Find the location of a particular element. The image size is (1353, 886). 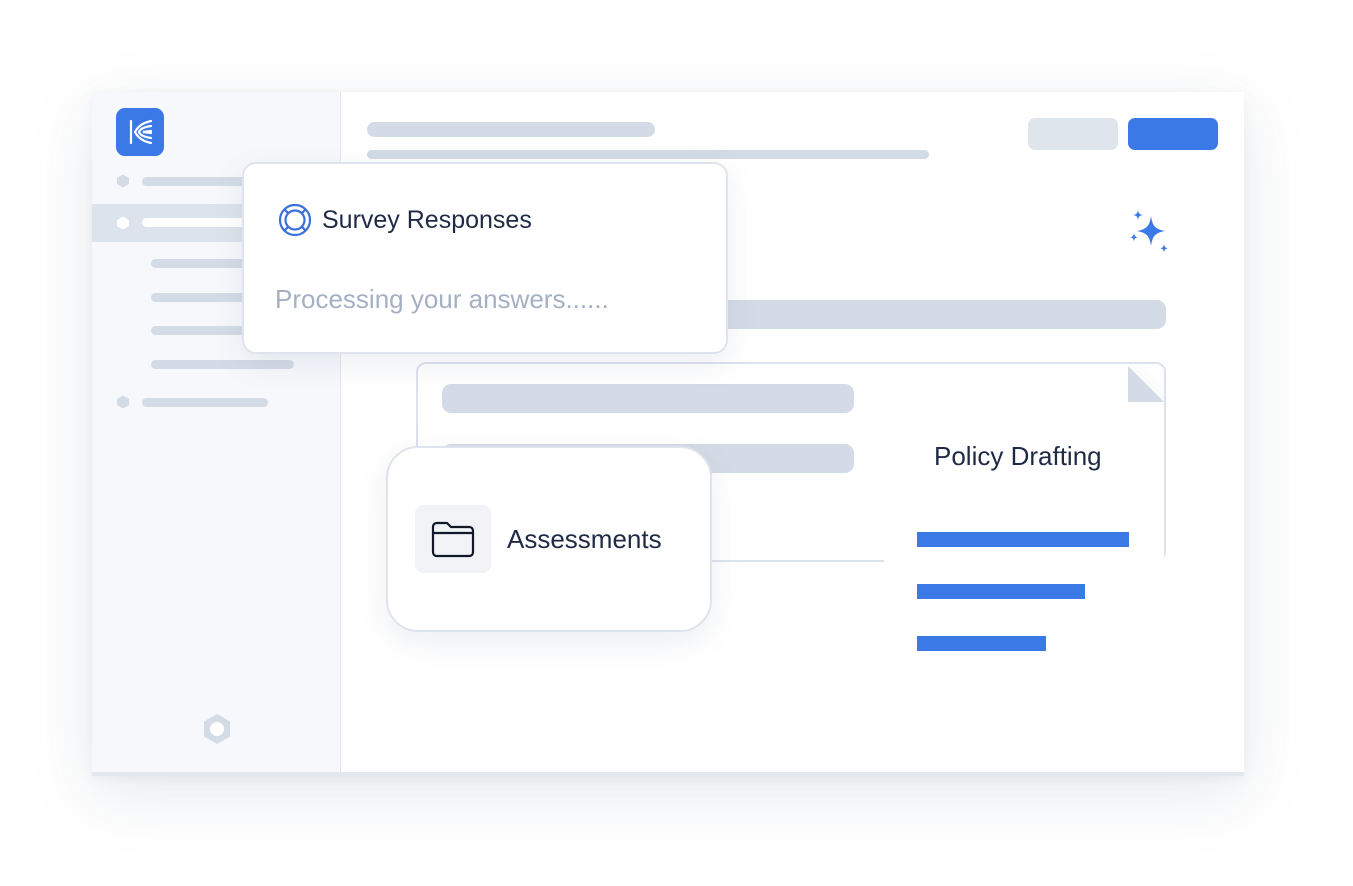

folder-icon is located at coordinates (453, 539).